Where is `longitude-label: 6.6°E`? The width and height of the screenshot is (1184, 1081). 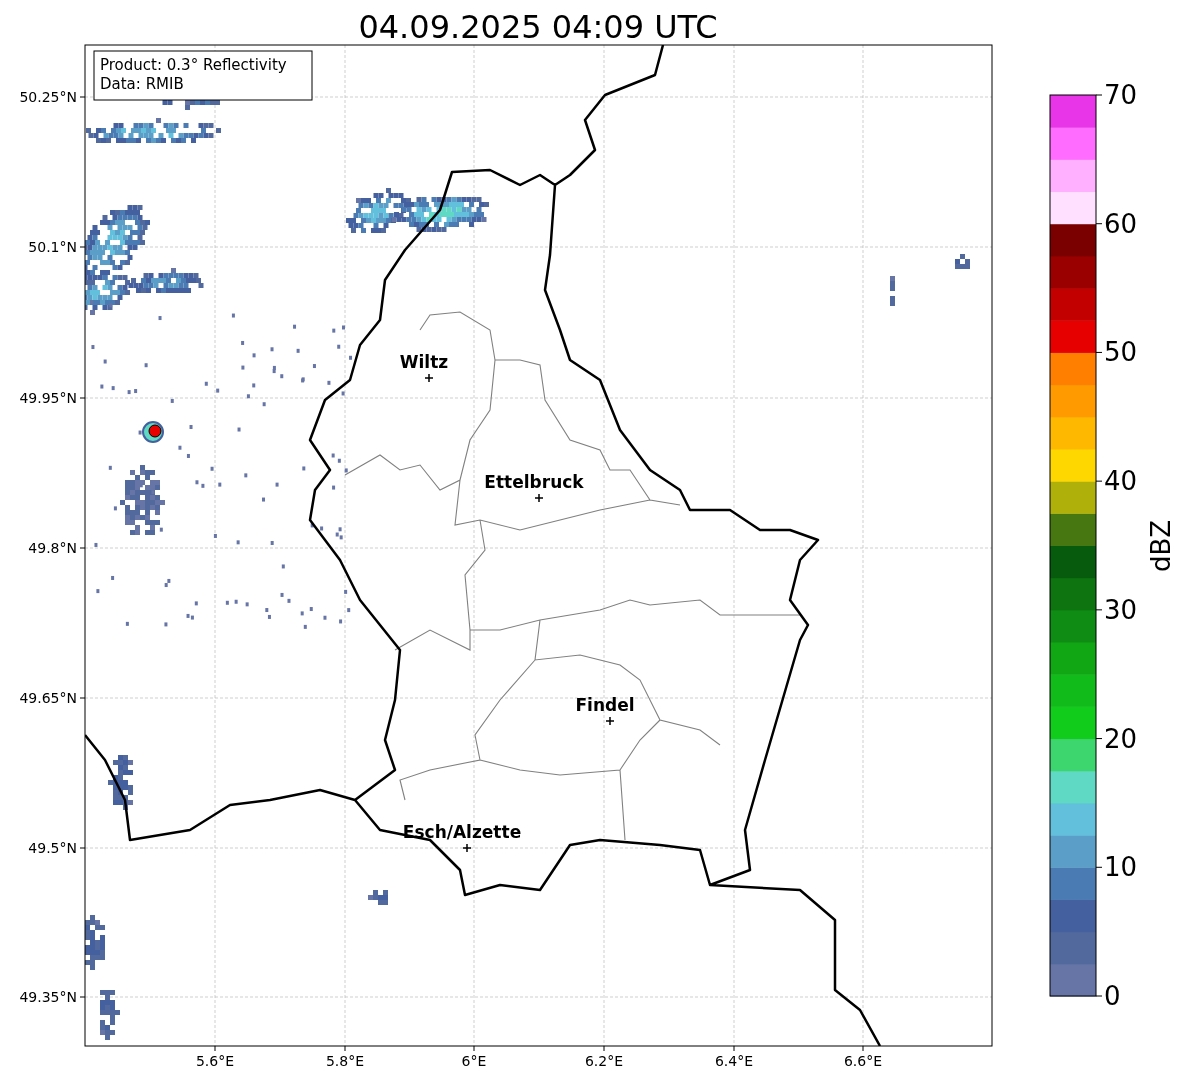
longitude-label: 6.6°E is located at coordinates (863, 1061).